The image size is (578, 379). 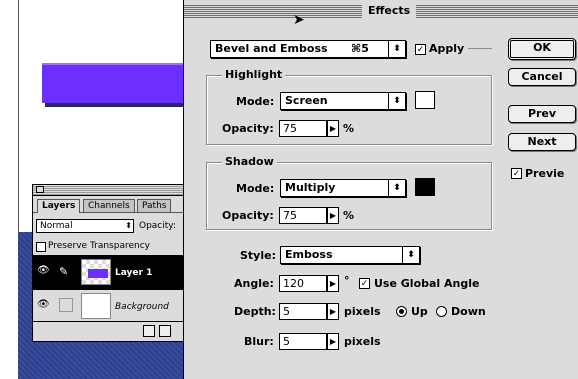 What do you see at coordinates (64, 271) in the screenshot?
I see `paintbrush-icon: ✎` at bounding box center [64, 271].